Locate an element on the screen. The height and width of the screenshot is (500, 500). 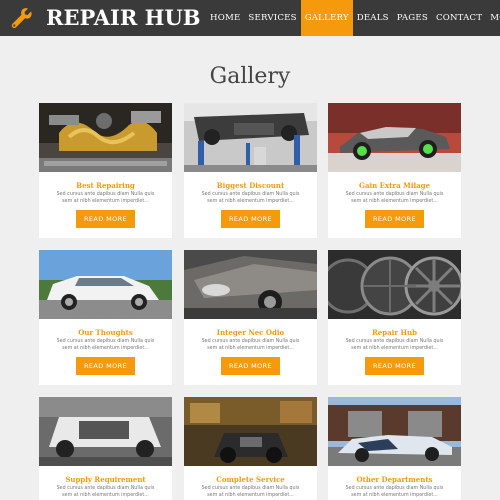
nav-contact: CONTACT is located at coordinates (459, 18).